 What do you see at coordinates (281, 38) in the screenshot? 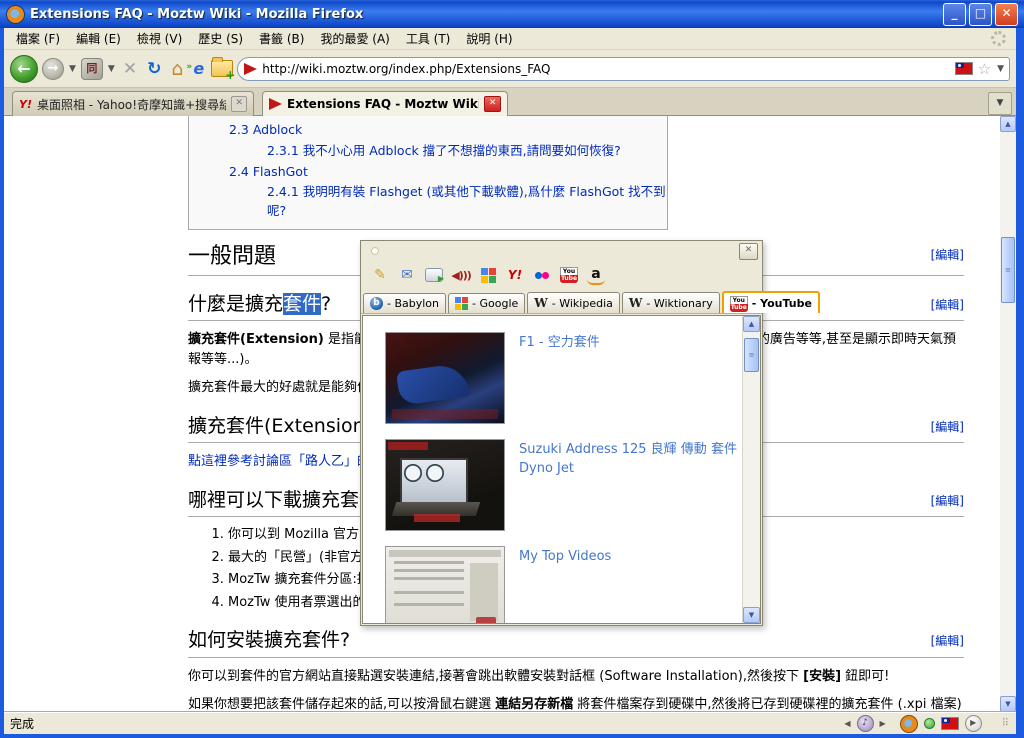
I see `menu-bookmarks: 書籤 (B)` at bounding box center [281, 38].